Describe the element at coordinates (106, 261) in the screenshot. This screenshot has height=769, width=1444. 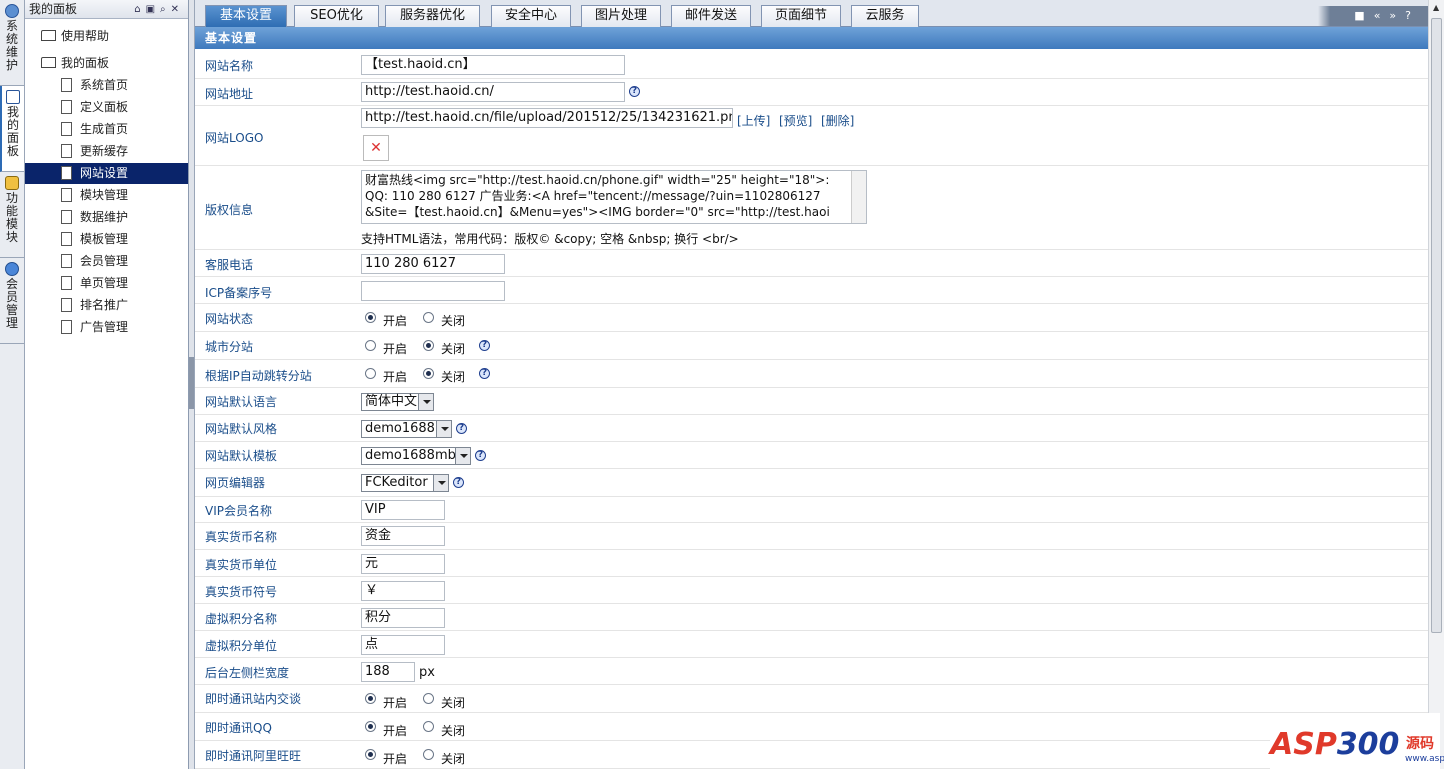
I see `sidebar-item-members: 会员管理` at that location.